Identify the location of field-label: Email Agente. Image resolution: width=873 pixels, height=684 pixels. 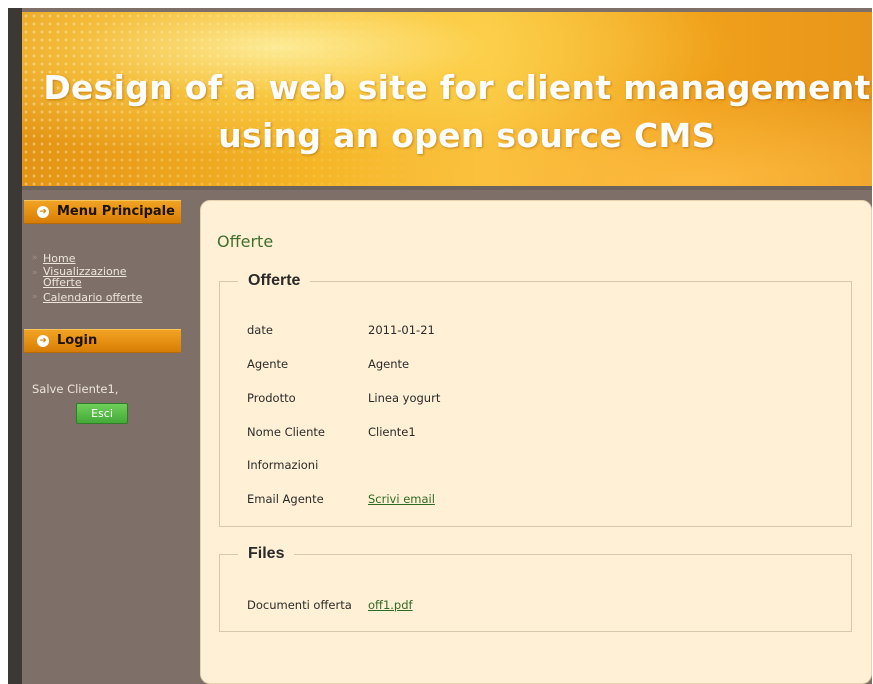
(285, 499).